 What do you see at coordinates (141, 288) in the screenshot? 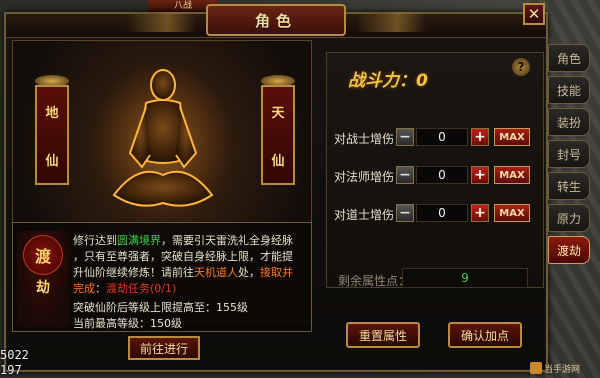
I see `quest-progress: 渡劫任务(0/1)` at bounding box center [141, 288].